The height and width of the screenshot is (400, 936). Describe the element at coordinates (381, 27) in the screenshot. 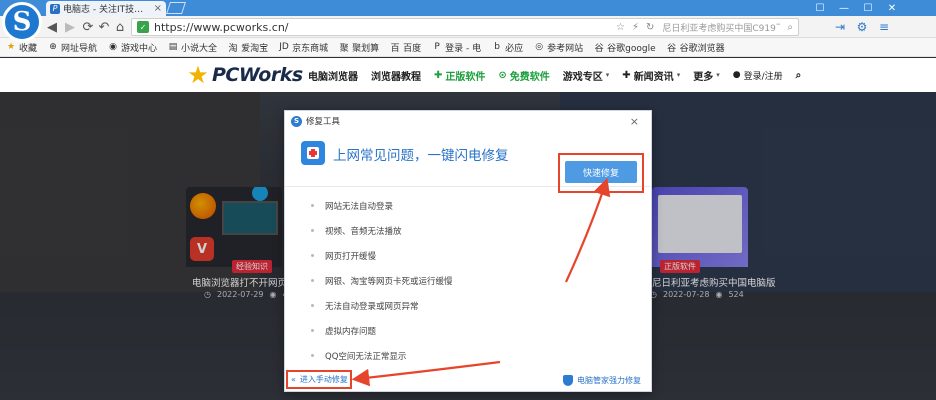

I see `url-text: https://www.pcworks.cn/` at that location.